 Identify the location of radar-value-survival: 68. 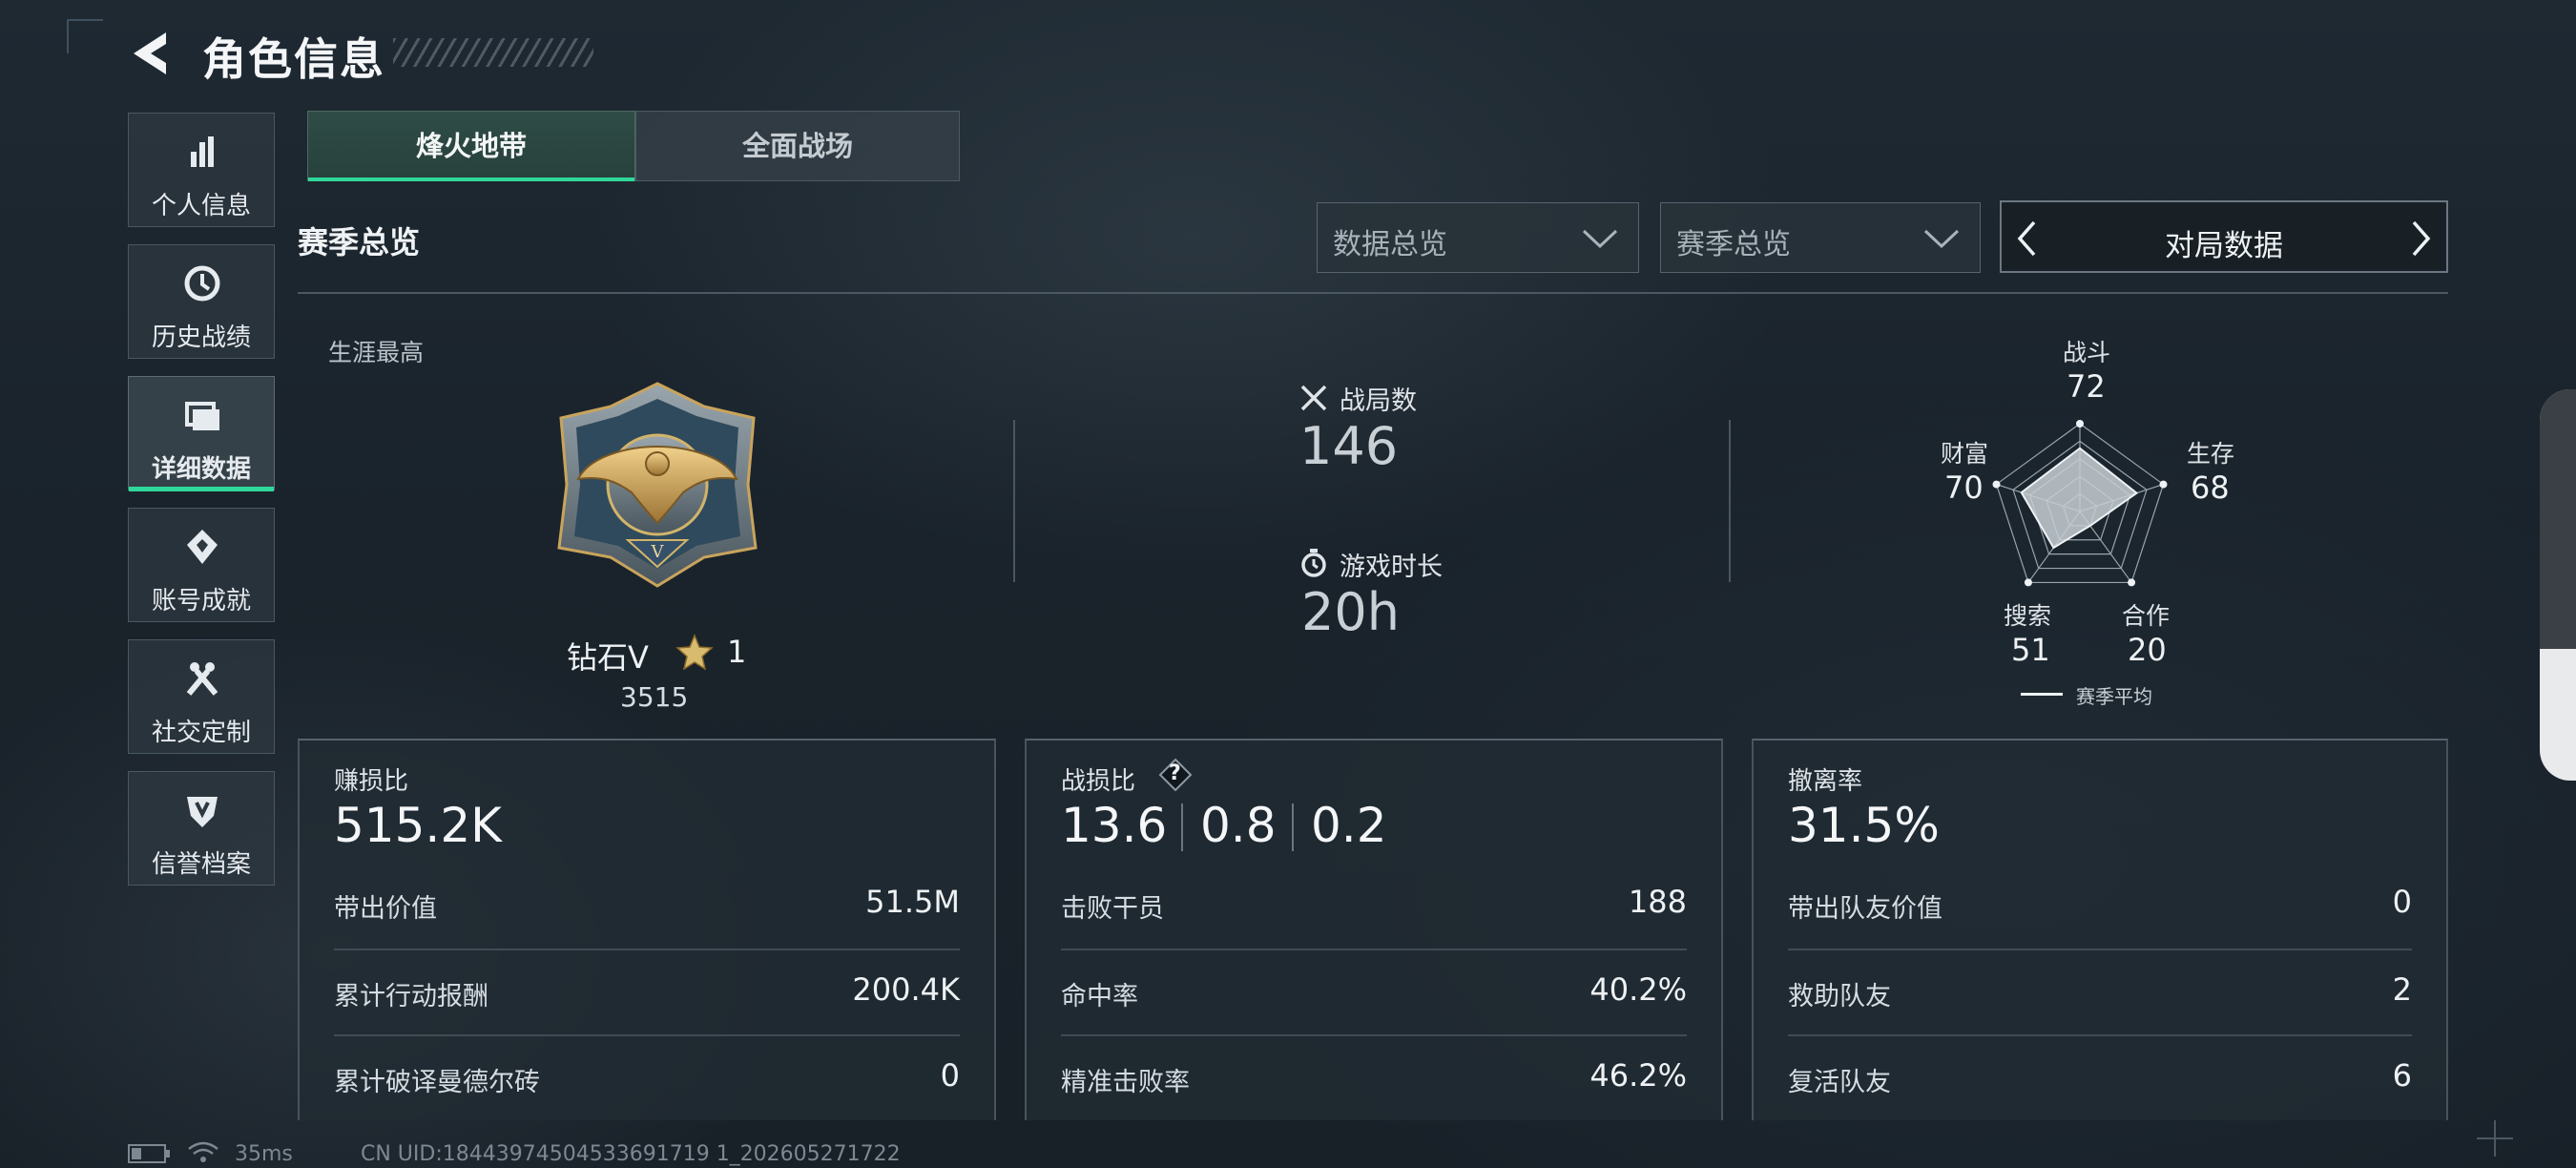
(2210, 487).